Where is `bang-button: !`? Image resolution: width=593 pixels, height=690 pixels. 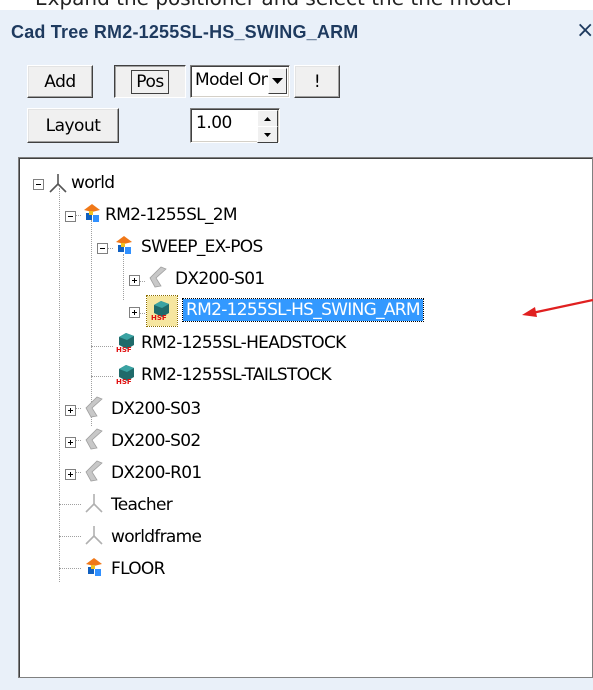 bang-button: ! is located at coordinates (317, 81).